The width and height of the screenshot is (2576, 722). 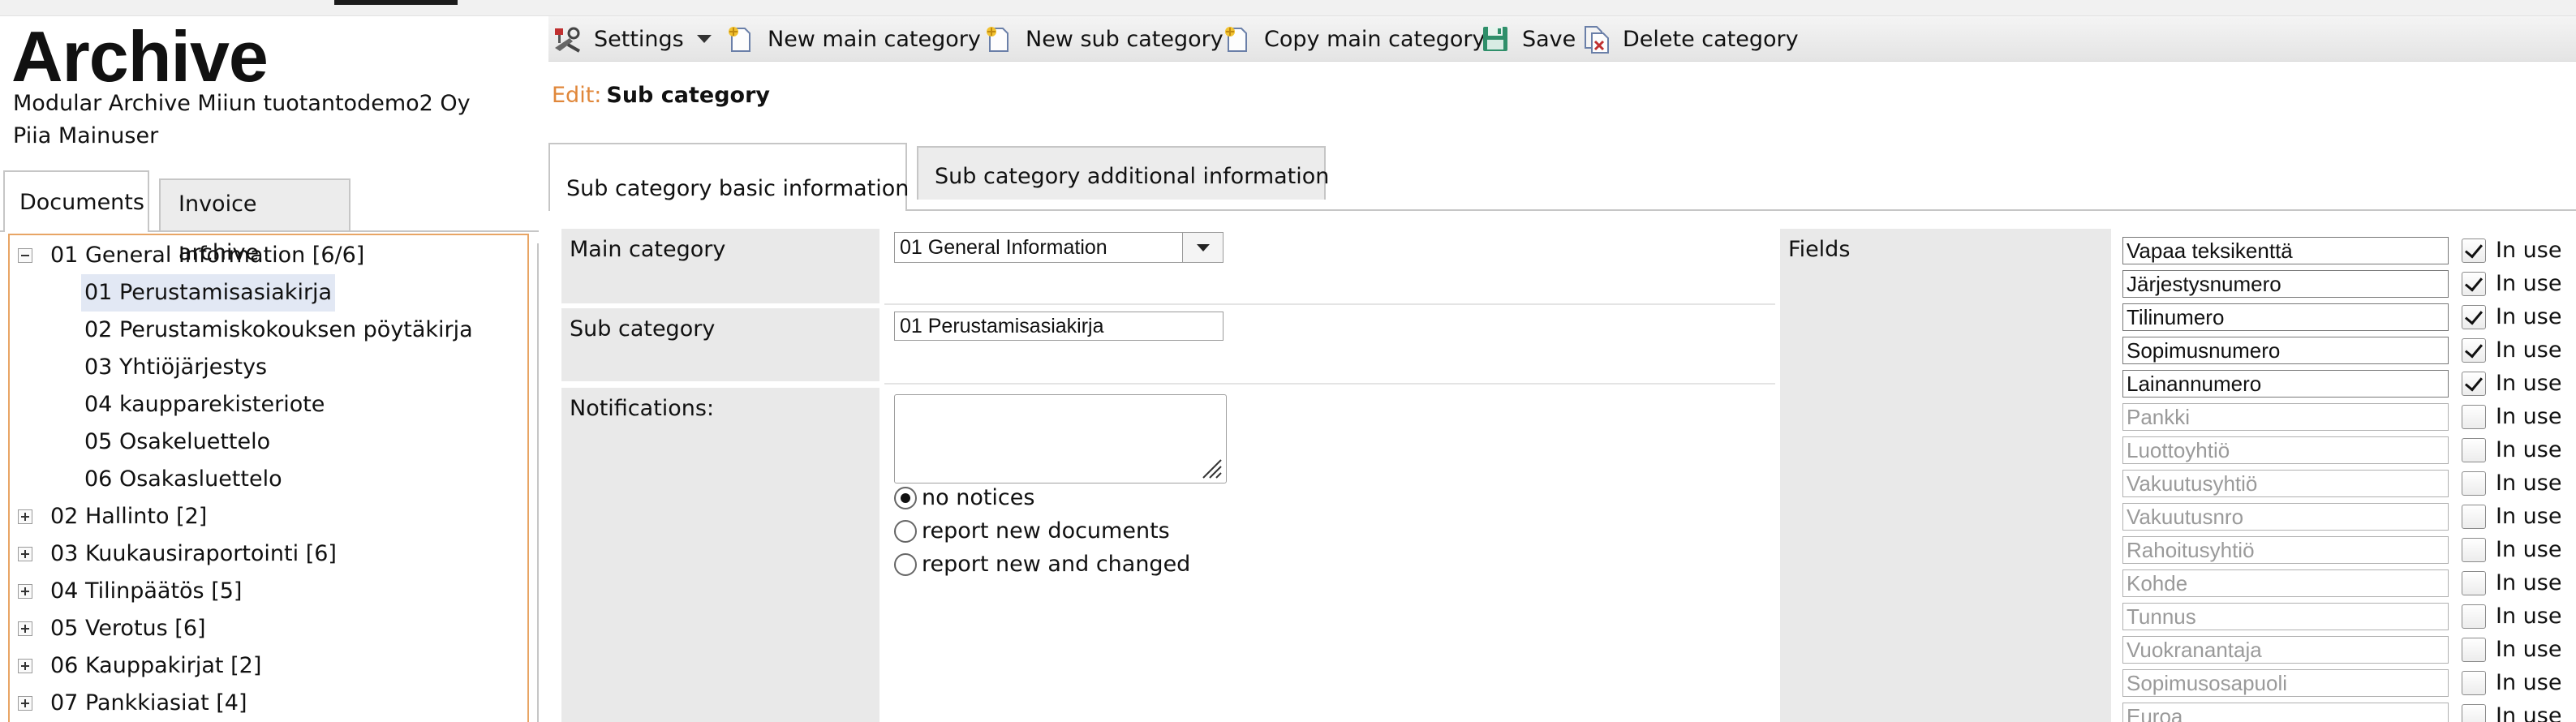 What do you see at coordinates (2285, 583) in the screenshot?
I see `field-name-input: Kohde` at bounding box center [2285, 583].